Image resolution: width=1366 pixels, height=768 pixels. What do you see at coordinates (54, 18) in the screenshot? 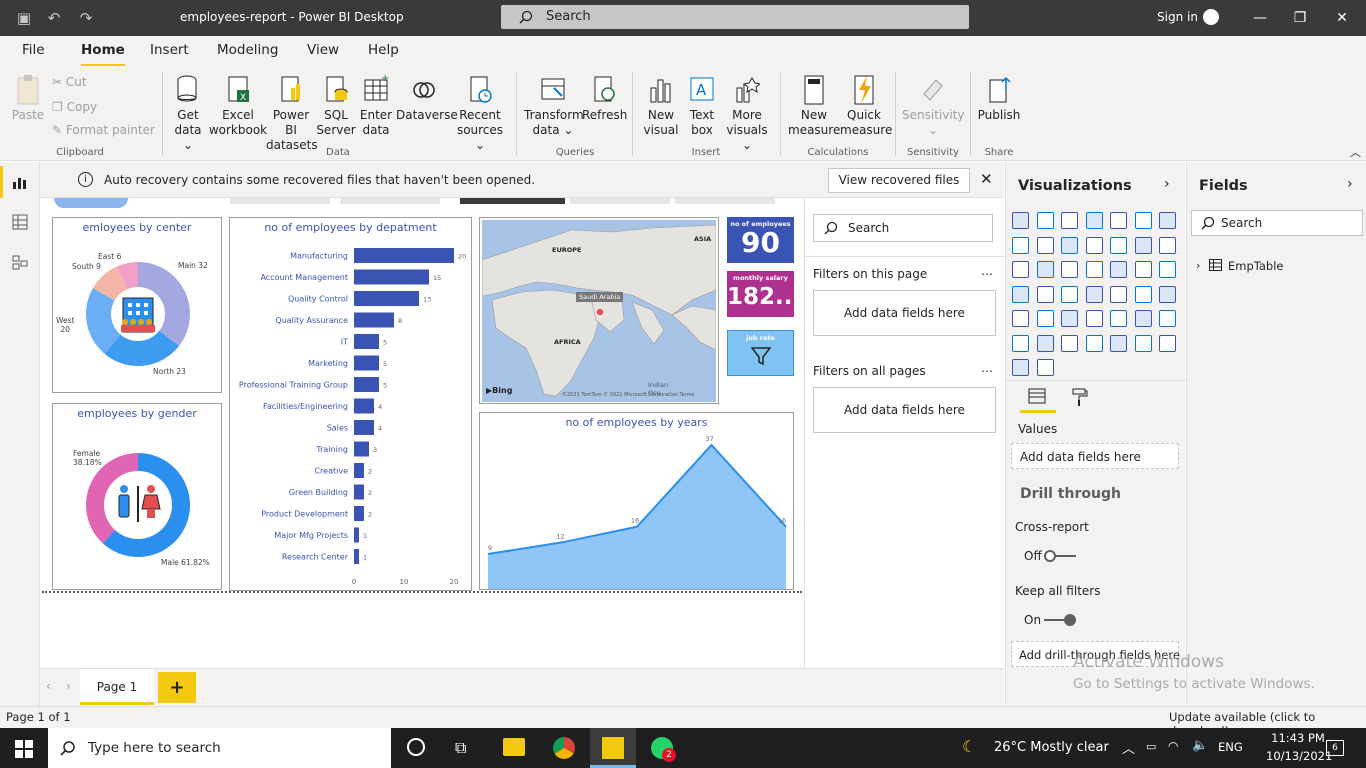
I see `undo-icon: ↶` at bounding box center [54, 18].